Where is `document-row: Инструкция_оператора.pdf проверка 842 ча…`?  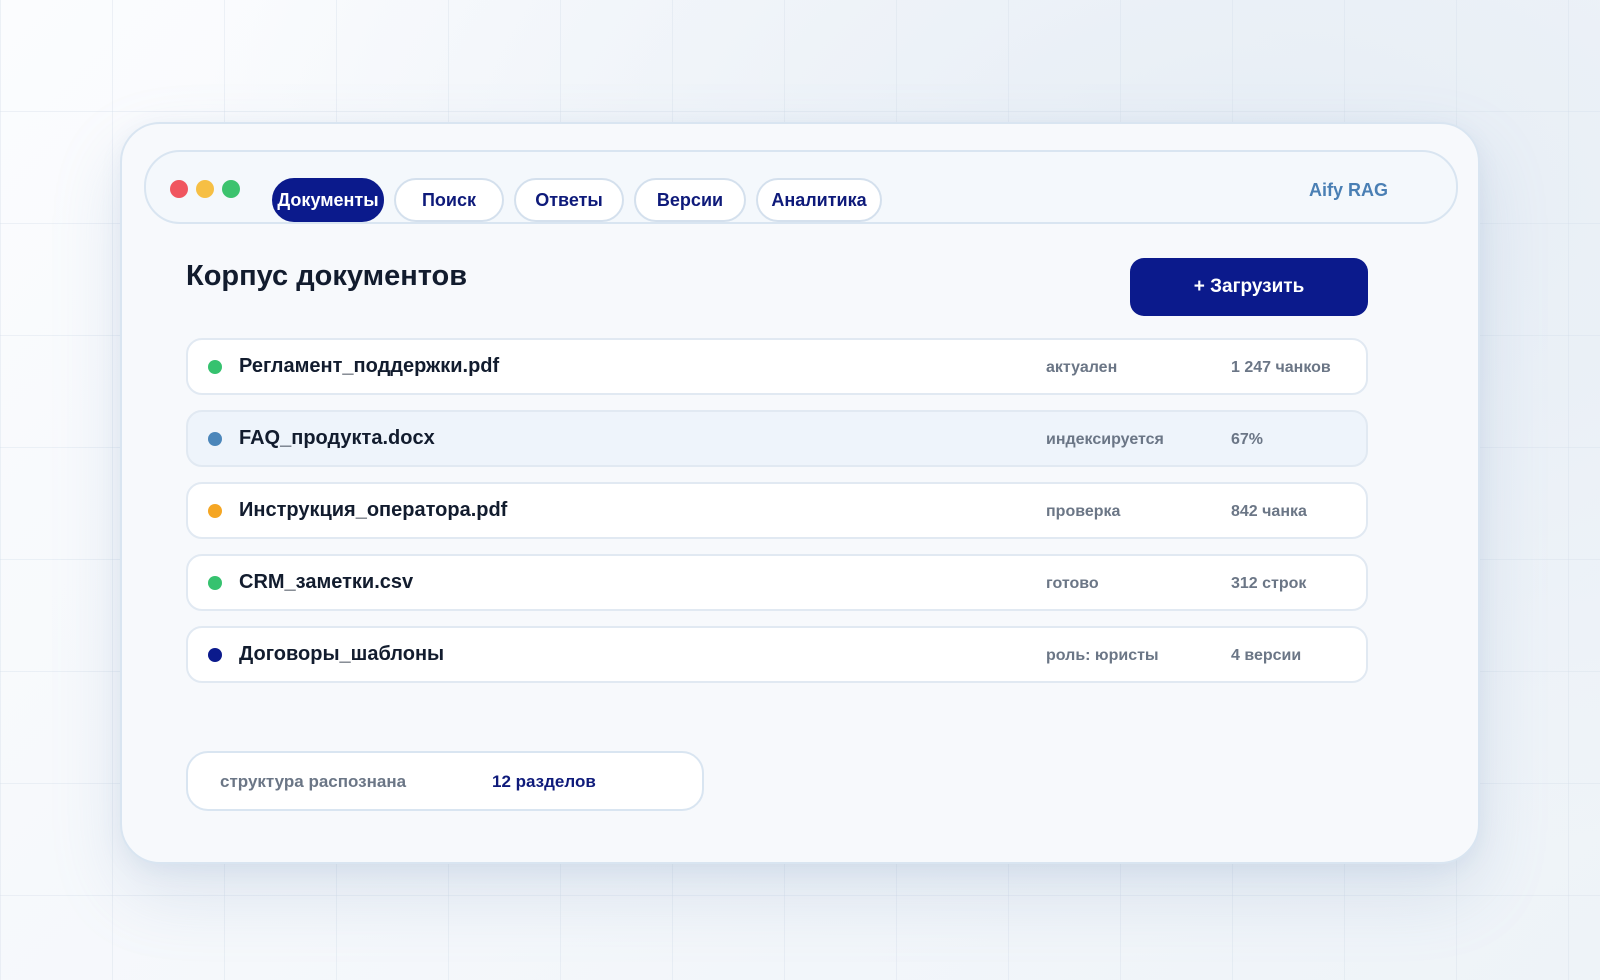 document-row: Инструкция_оператора.pdf проверка 842 ча… is located at coordinates (777, 510).